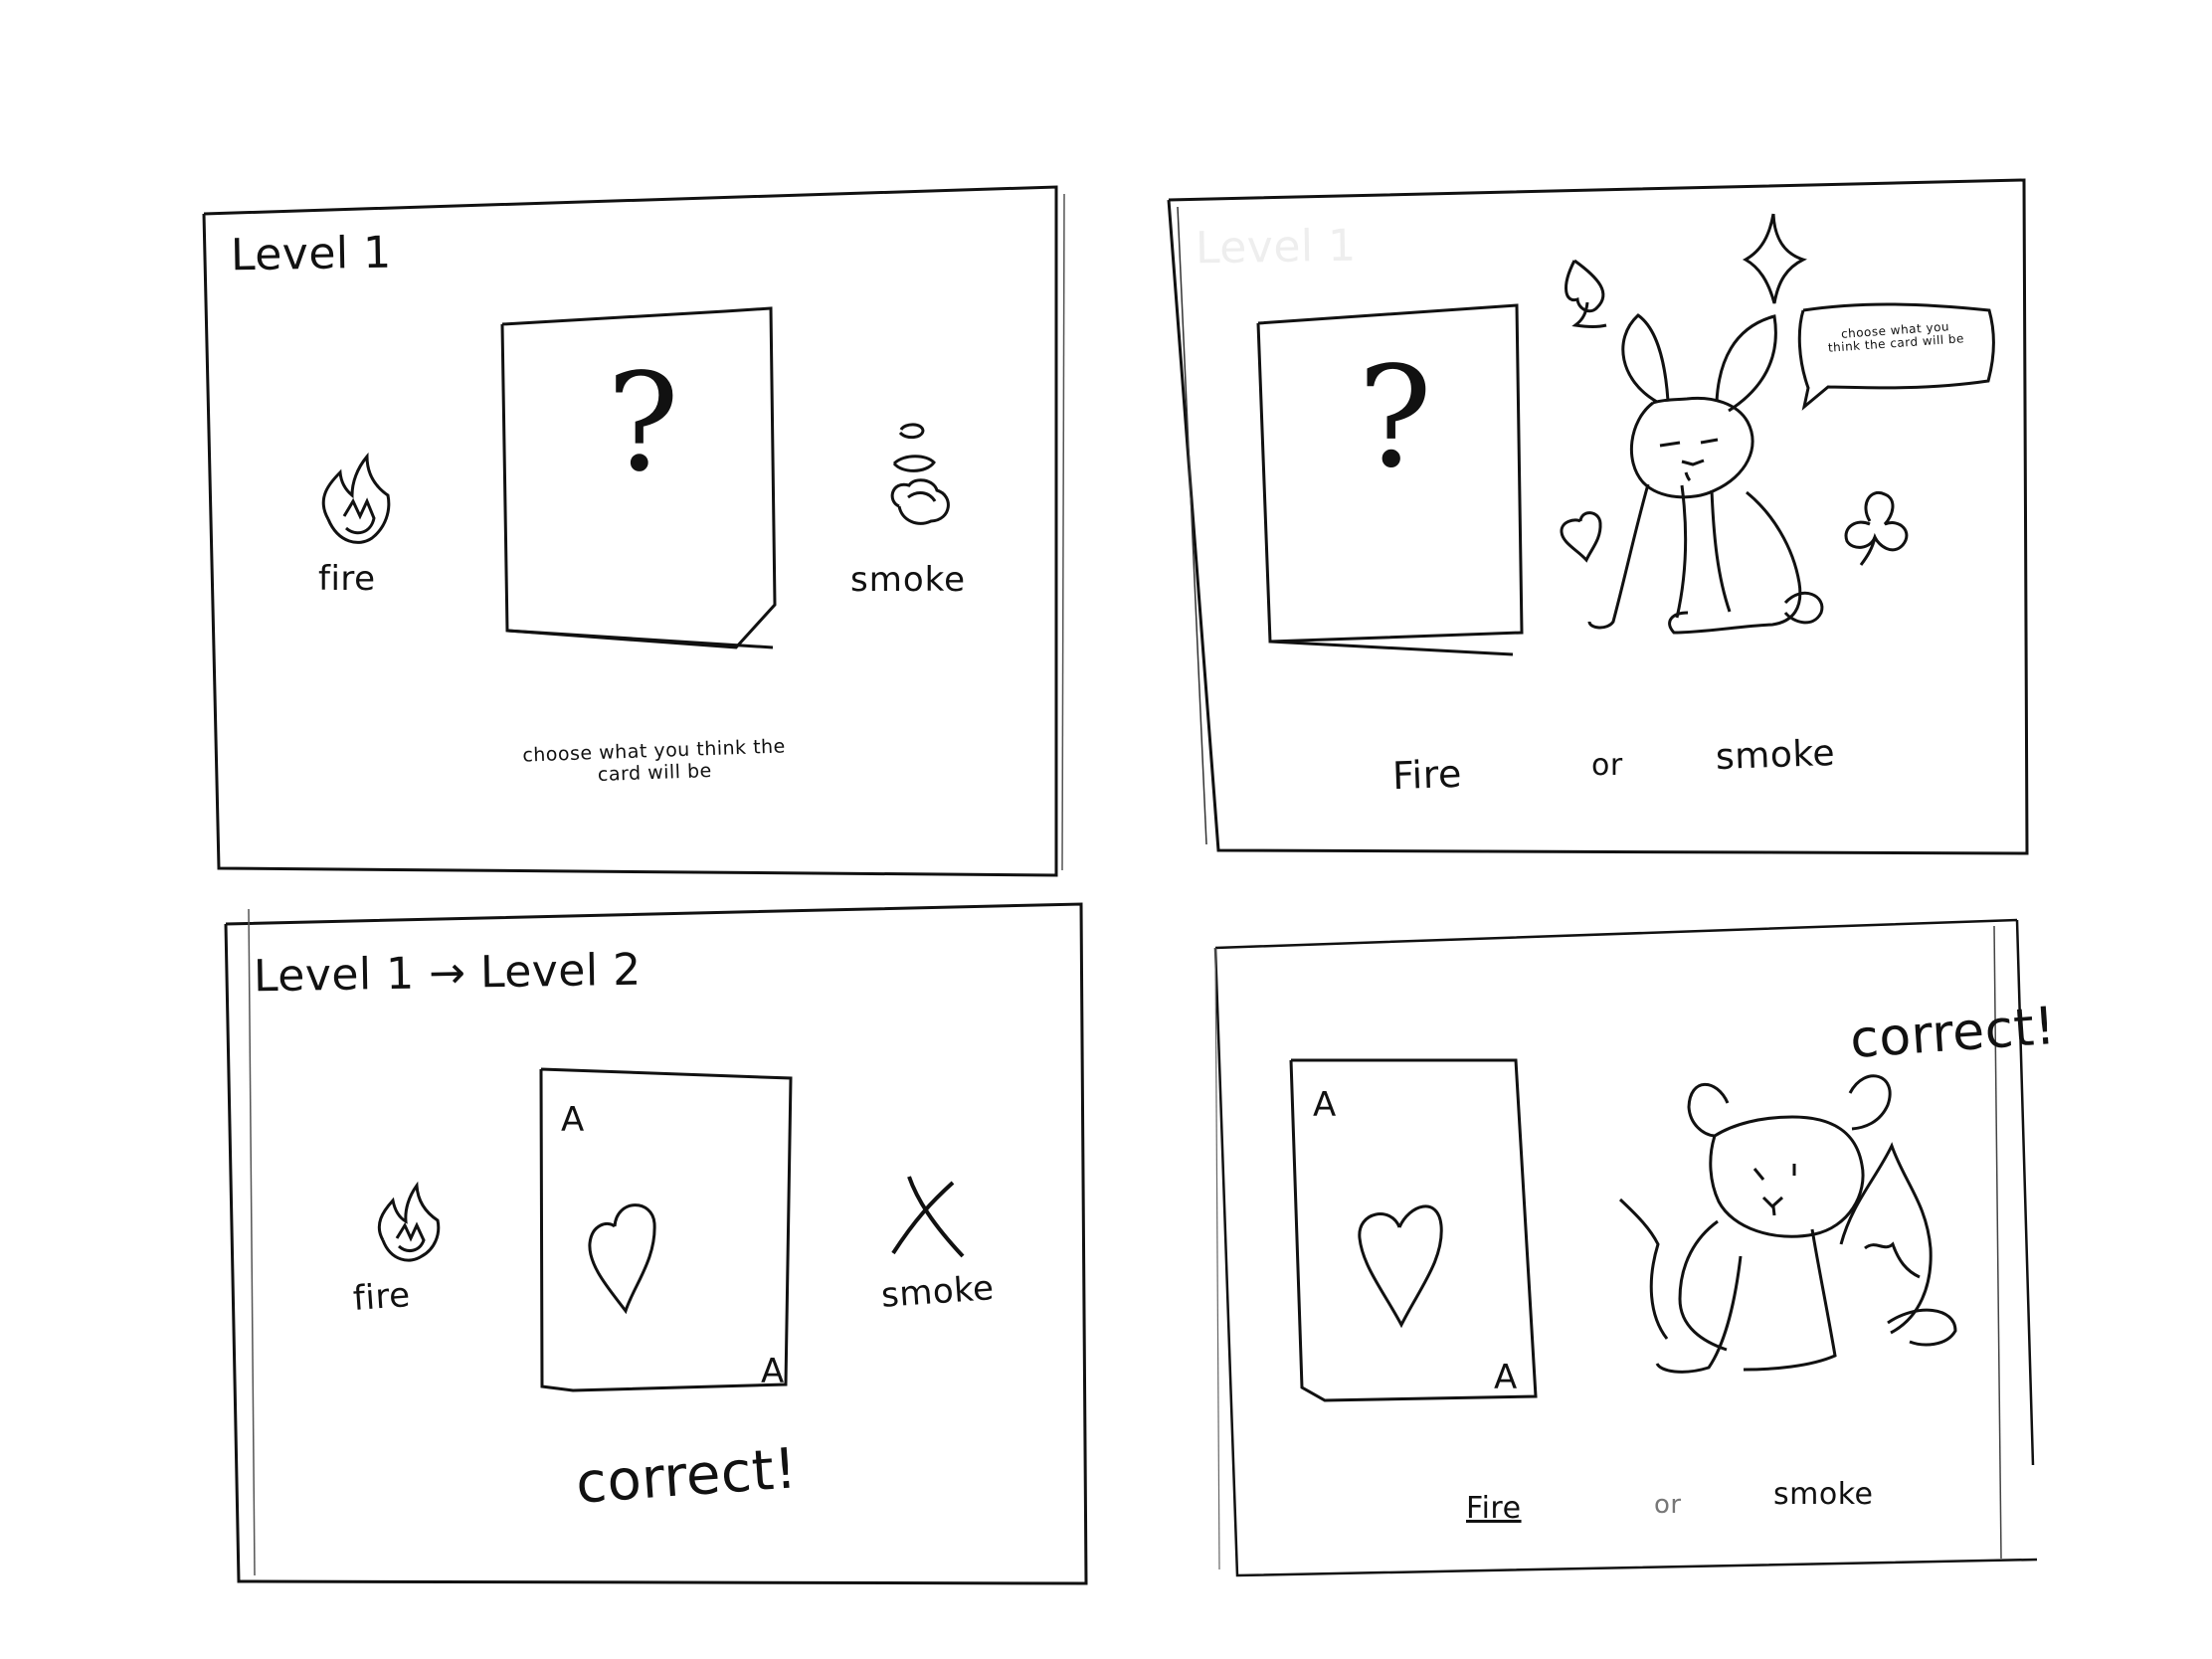 The width and height of the screenshot is (2212, 1659). I want to click on sparkle-icon, so click(1777, 259).